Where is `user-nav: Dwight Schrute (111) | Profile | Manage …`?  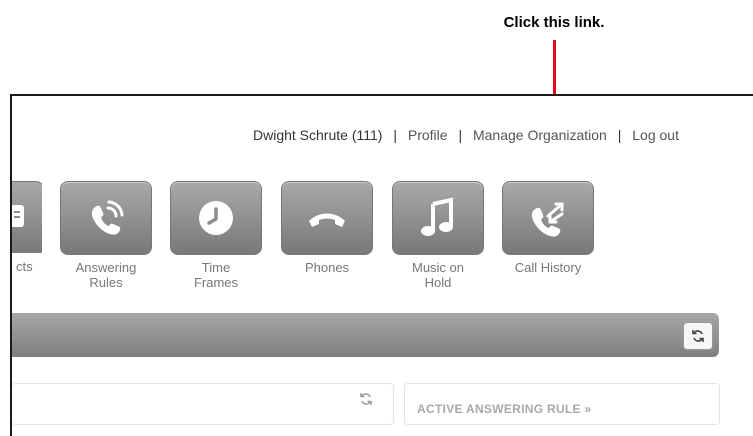 user-nav: Dwight Schrute (111) | Profile | Manage … is located at coordinates (466, 135).